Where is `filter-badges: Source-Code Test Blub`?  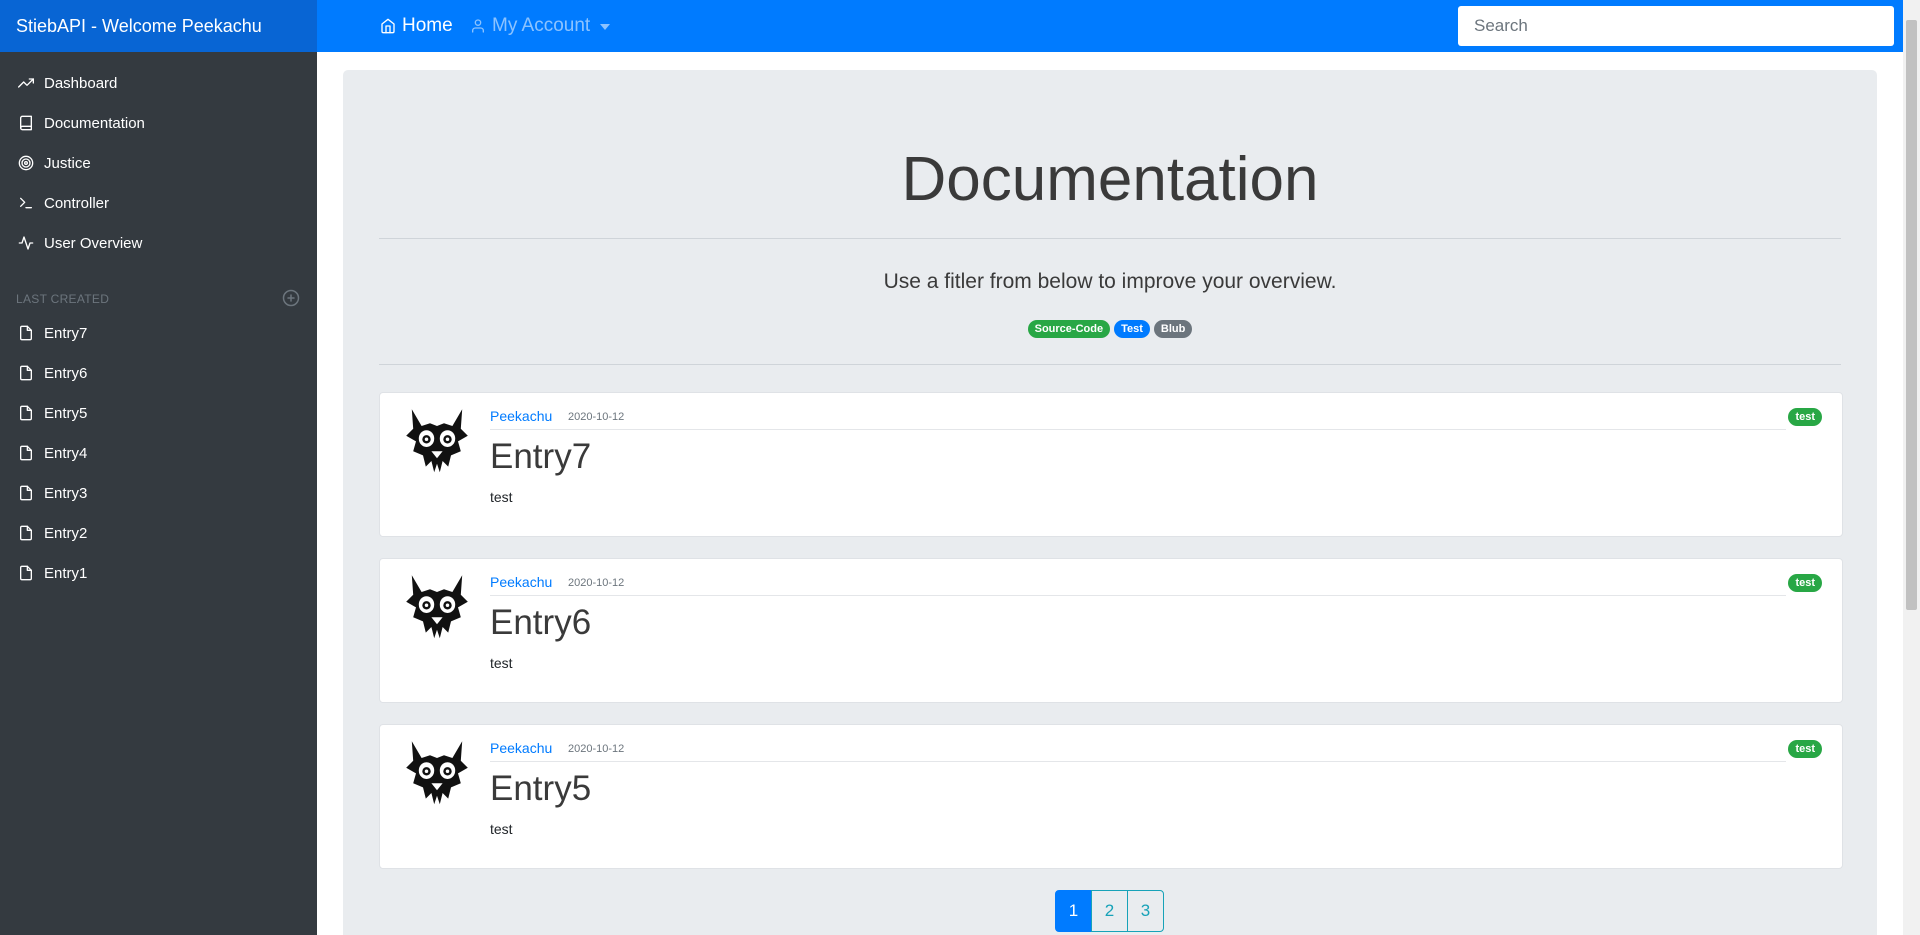 filter-badges: Source-Code Test Blub is located at coordinates (1110, 329).